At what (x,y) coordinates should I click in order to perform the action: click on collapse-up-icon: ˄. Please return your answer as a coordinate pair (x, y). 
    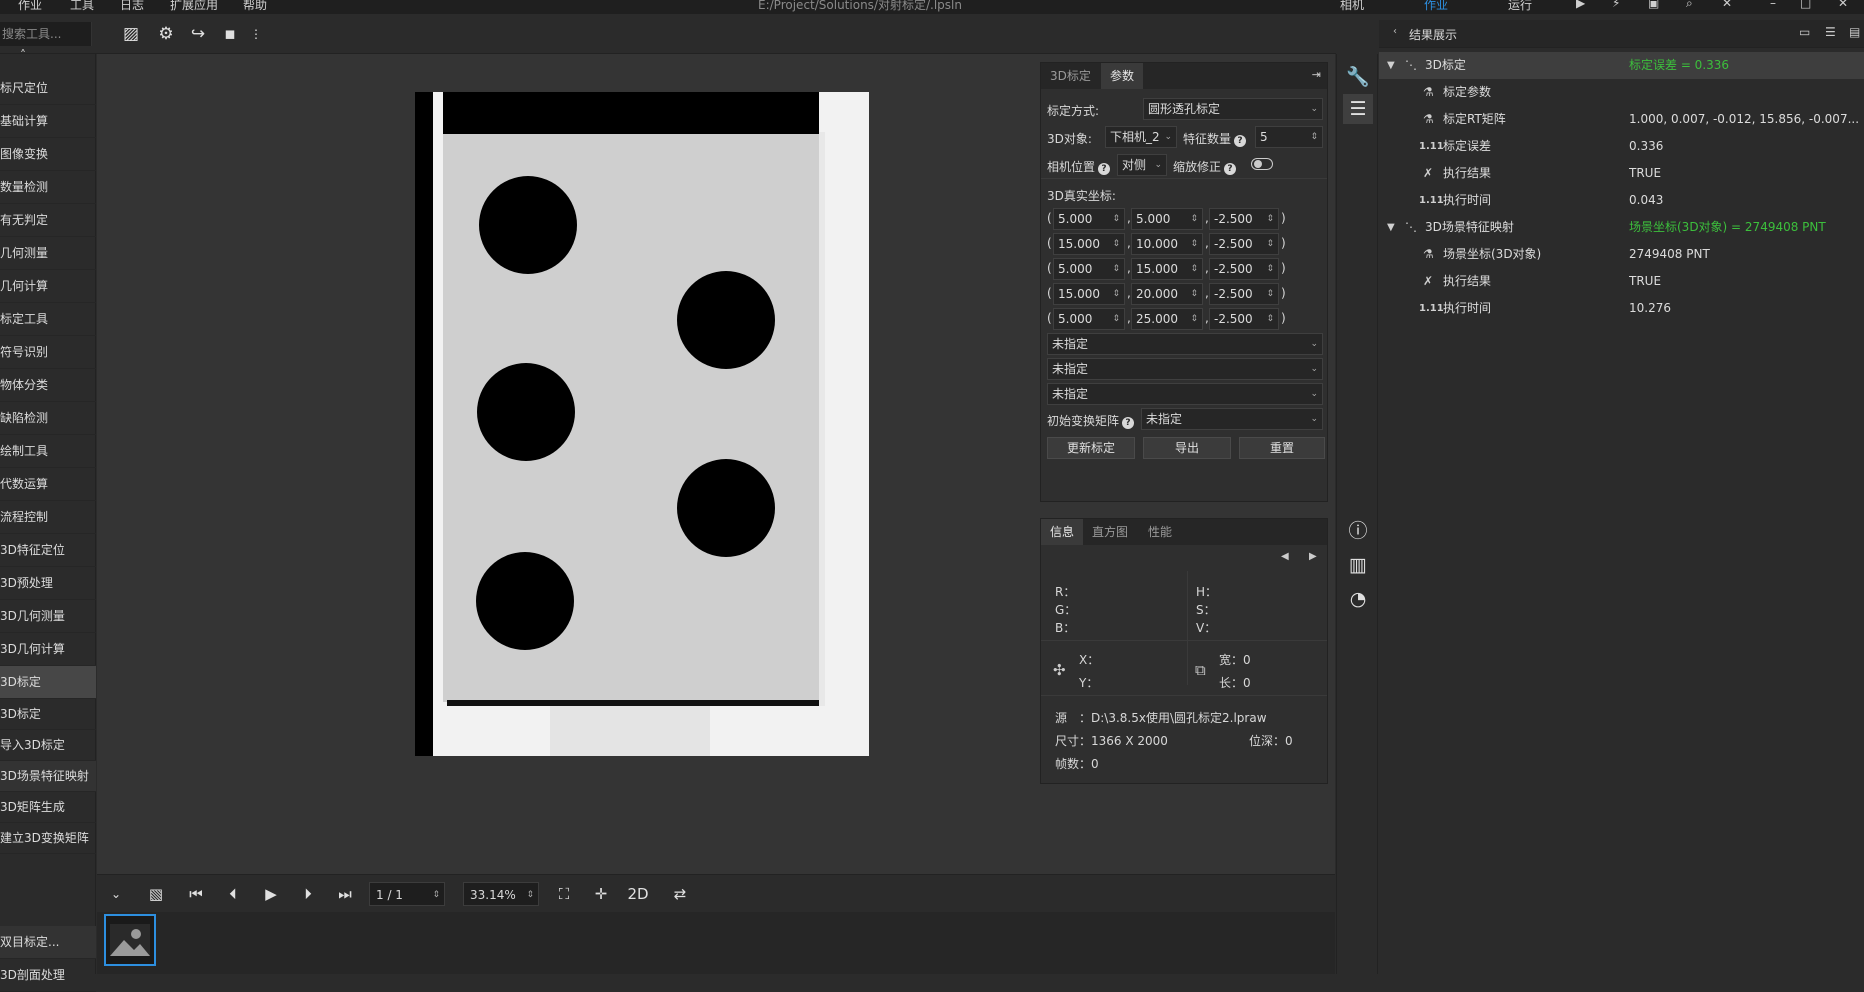
    Looking at the image, I should click on (23, 55).